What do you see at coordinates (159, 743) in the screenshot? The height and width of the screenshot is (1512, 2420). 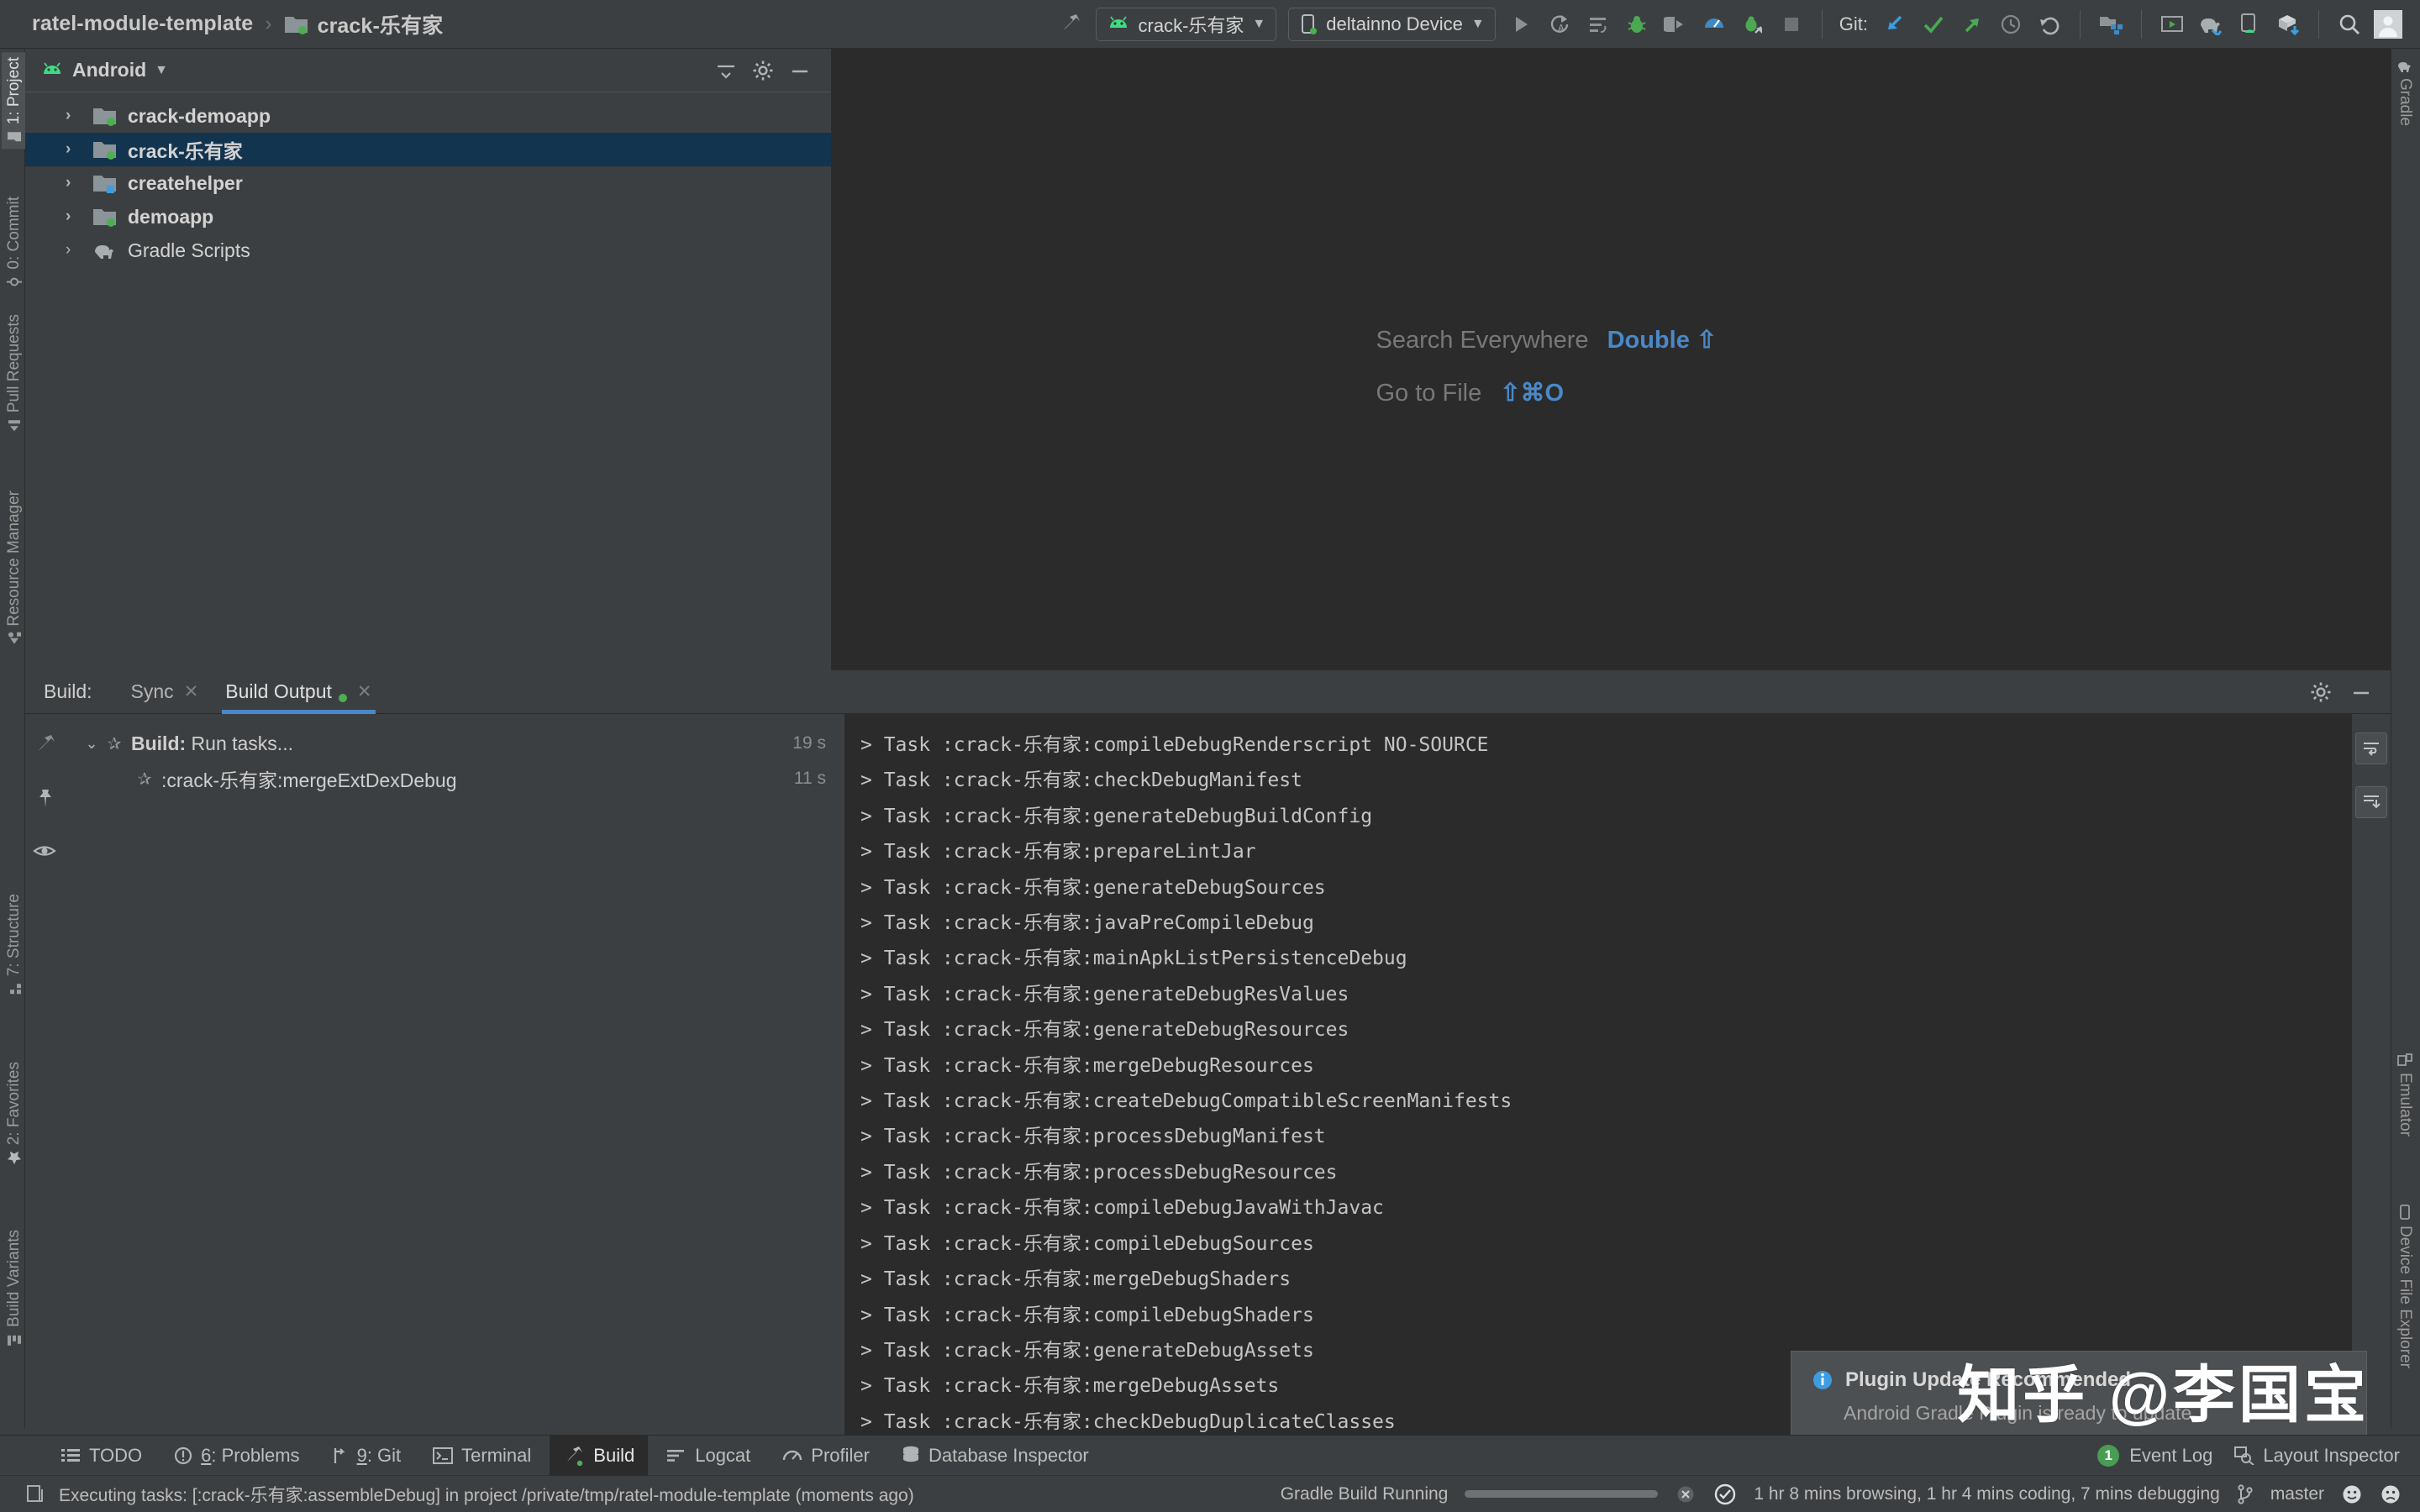 I see `build-tree-row-prefix: Build:` at bounding box center [159, 743].